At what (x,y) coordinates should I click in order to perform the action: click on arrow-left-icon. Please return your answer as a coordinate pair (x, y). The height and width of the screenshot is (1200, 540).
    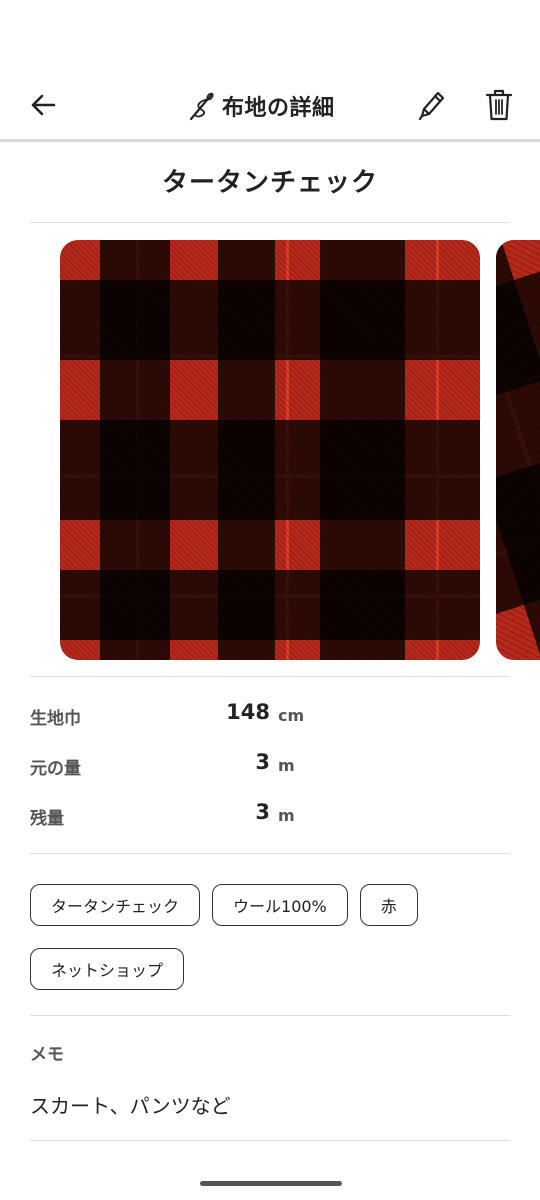
    Looking at the image, I should click on (43, 105).